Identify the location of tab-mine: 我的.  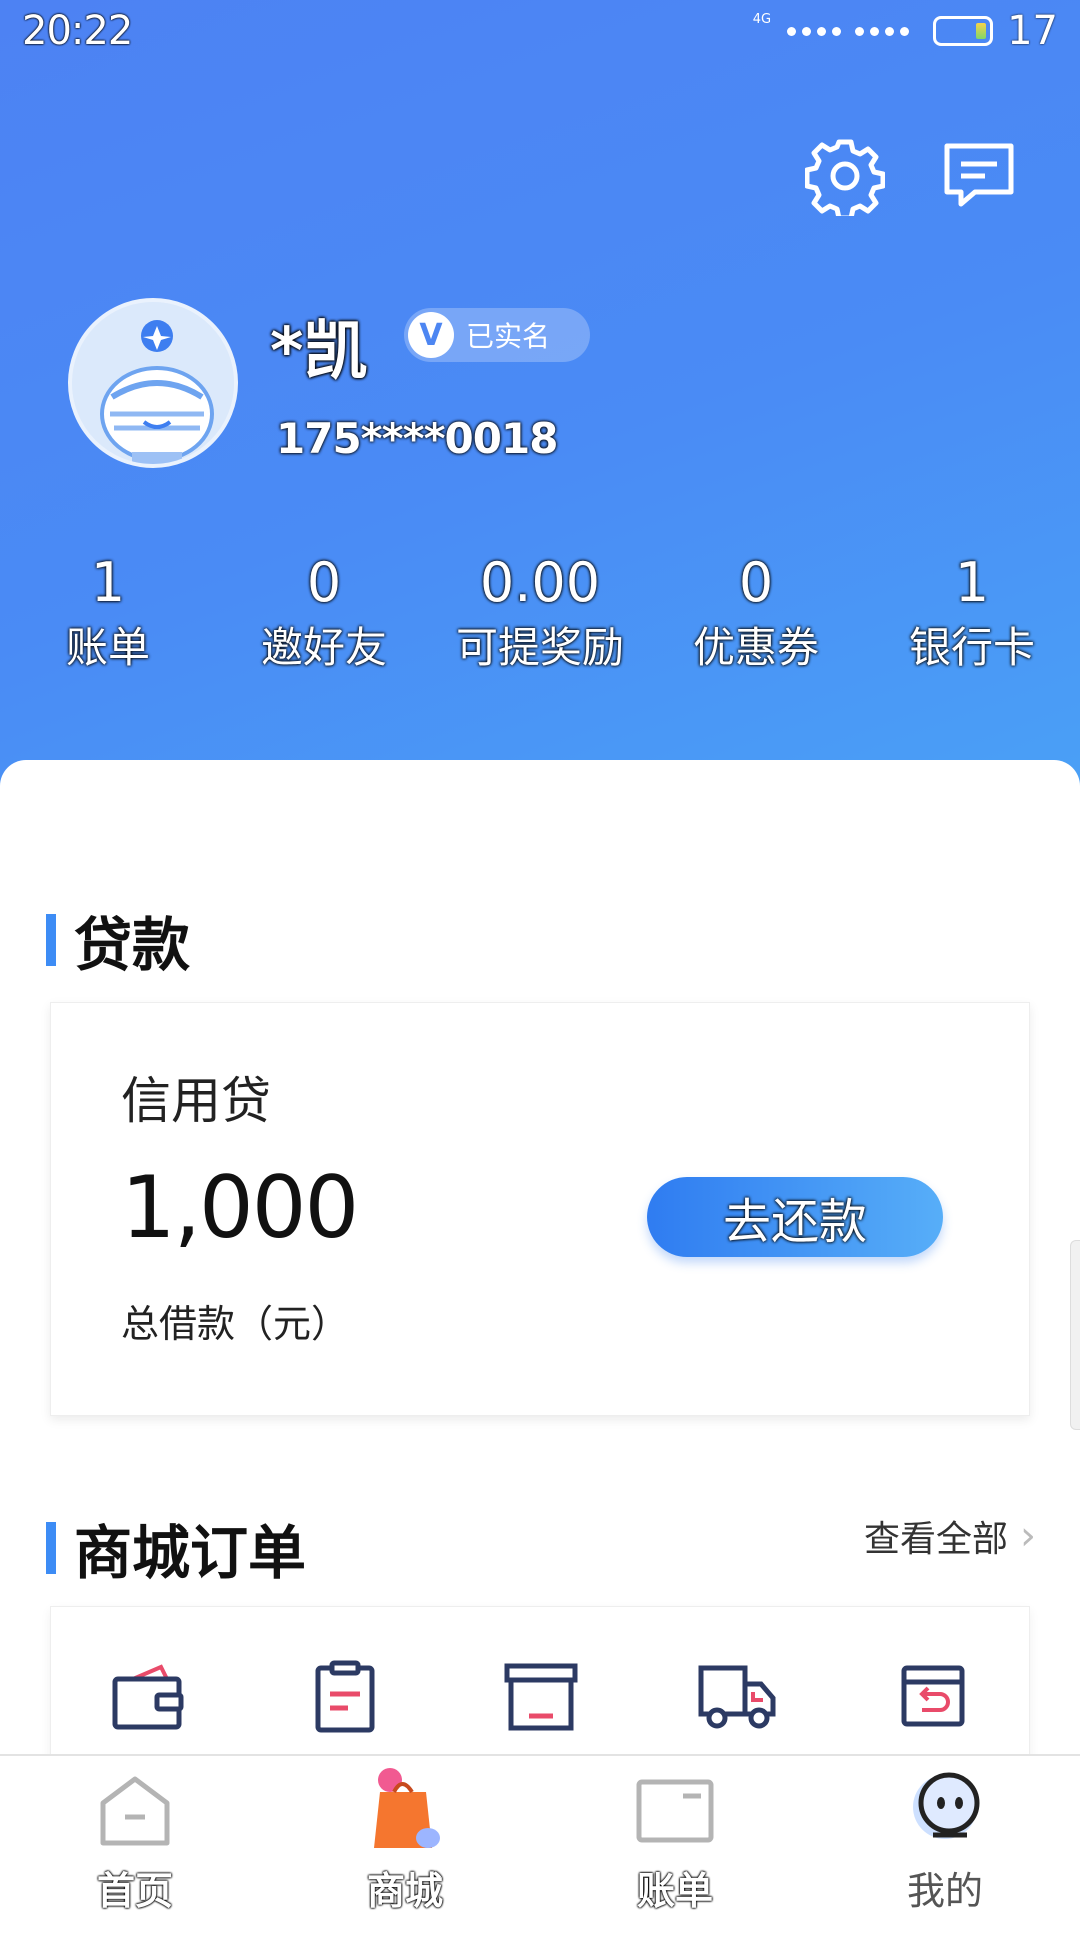
(945, 1838).